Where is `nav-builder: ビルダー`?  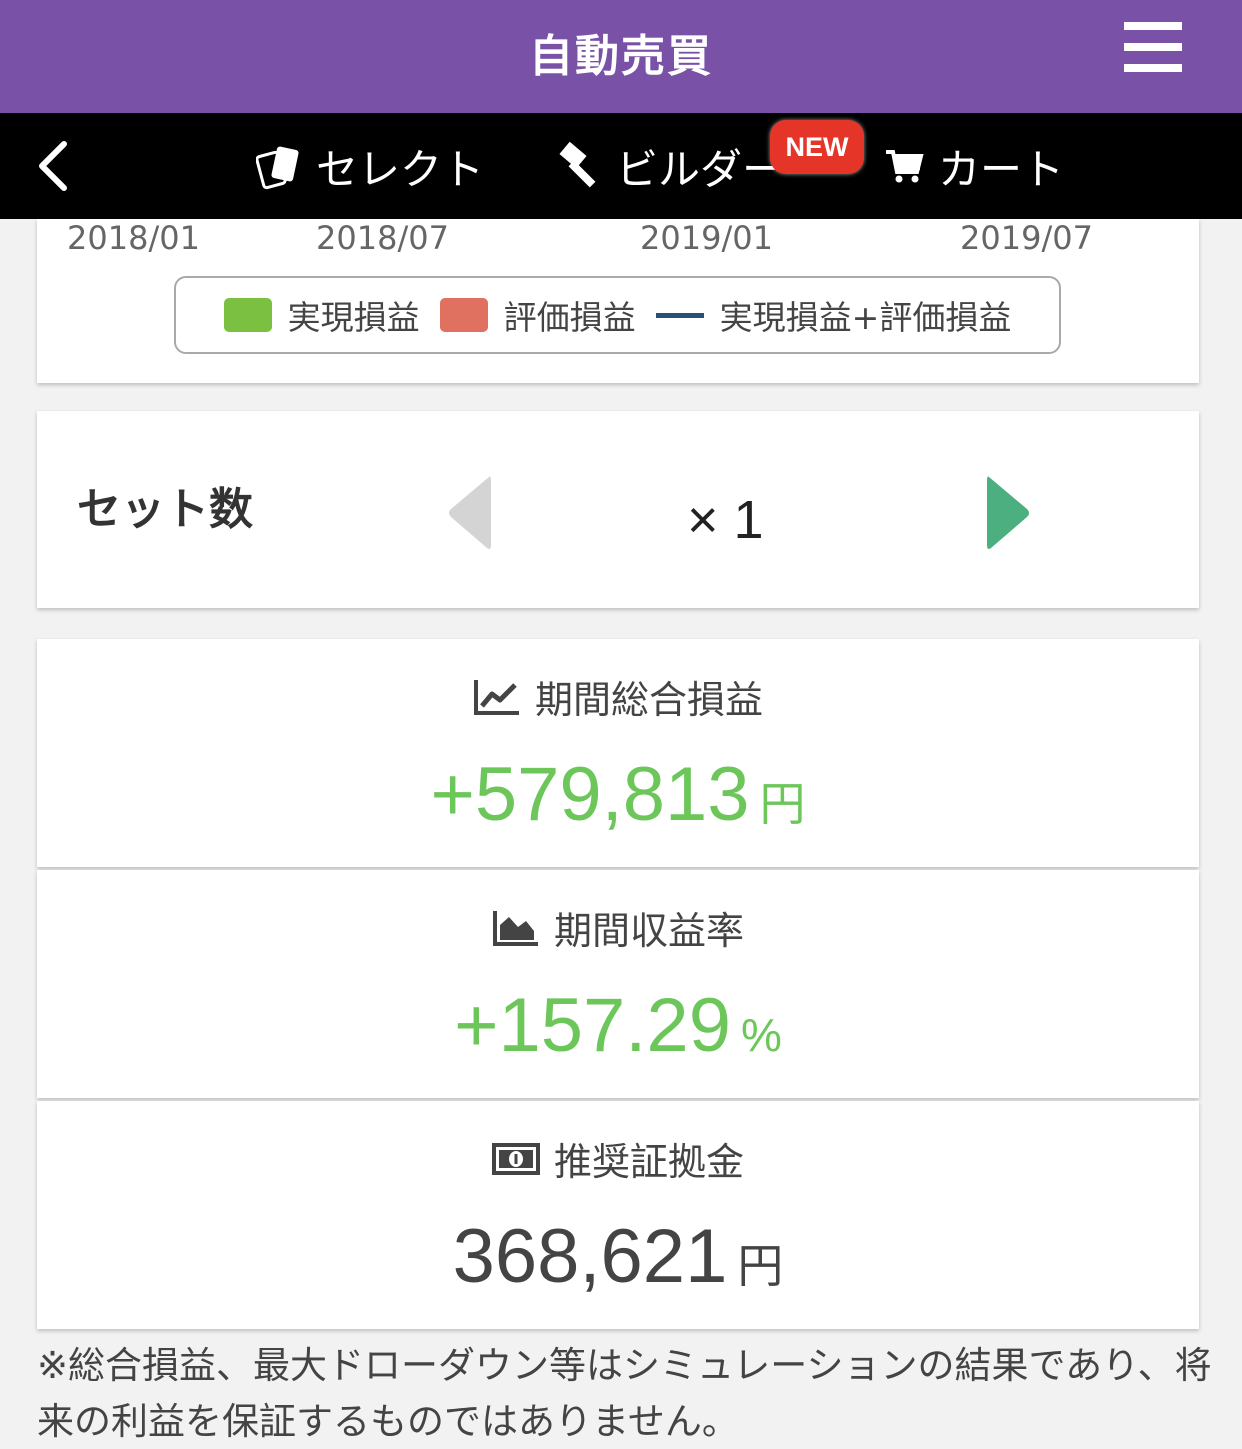
nav-builder: ビルダー is located at coordinates (671, 166).